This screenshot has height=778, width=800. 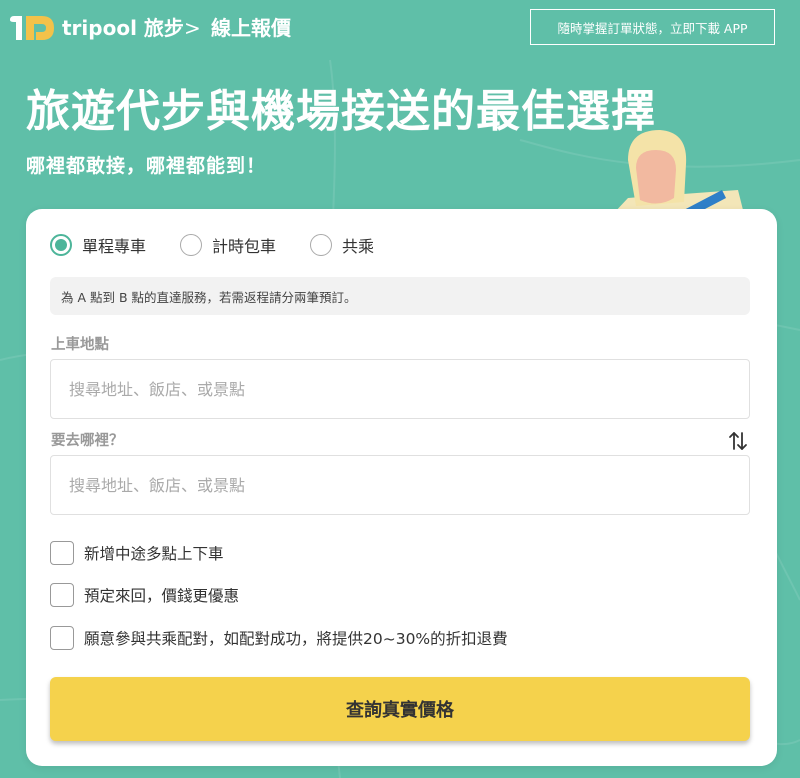 I want to click on radio-label: 單程專車, so click(x=114, y=246).